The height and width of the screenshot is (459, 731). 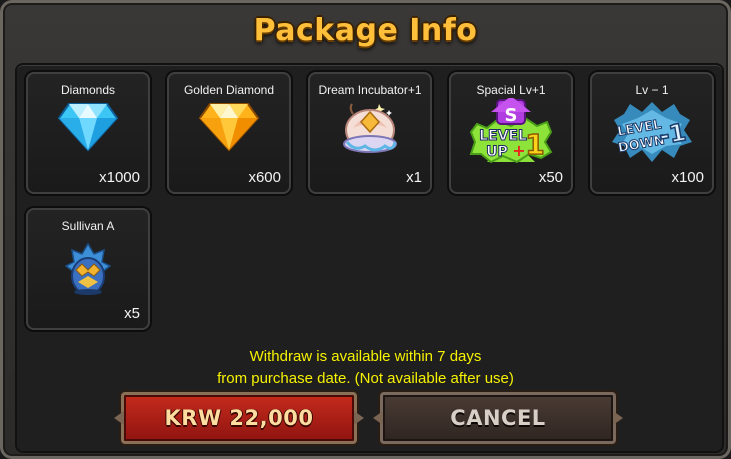 What do you see at coordinates (511, 115) in the screenshot?
I see `level-up-s-letter: S` at bounding box center [511, 115].